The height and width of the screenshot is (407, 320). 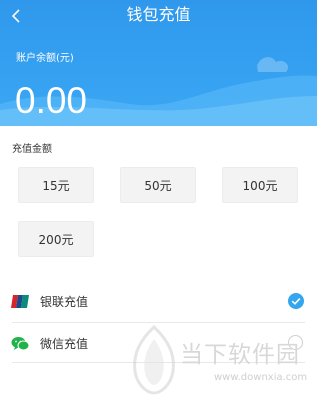 I want to click on selected-check-icon, so click(x=296, y=301).